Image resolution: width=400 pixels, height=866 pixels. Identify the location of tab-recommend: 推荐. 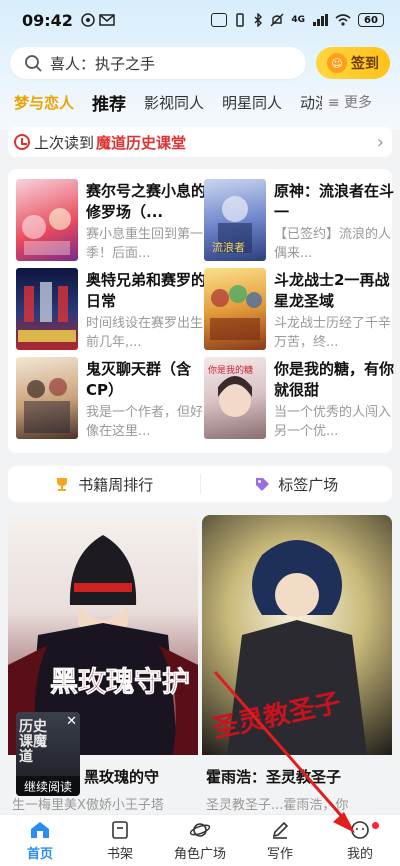
(109, 102).